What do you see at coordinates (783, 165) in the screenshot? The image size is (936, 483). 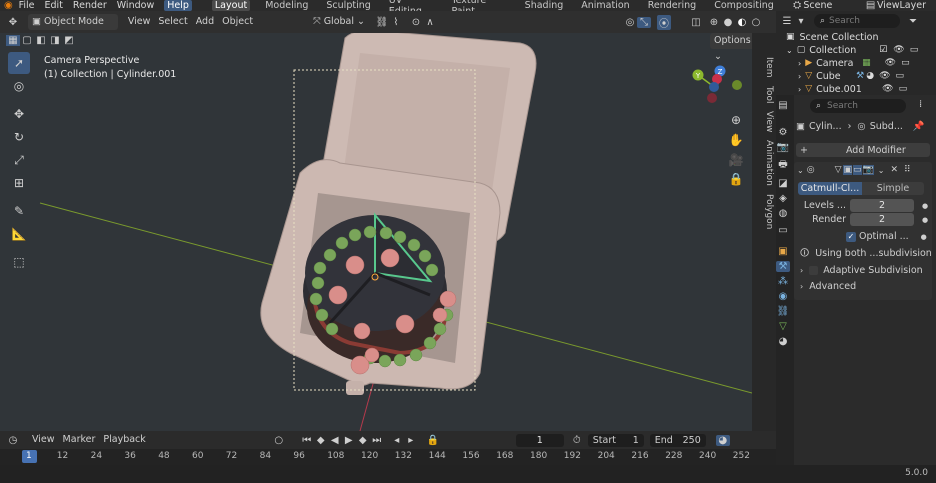 I see `output-tab-icon: 🖶` at bounding box center [783, 165].